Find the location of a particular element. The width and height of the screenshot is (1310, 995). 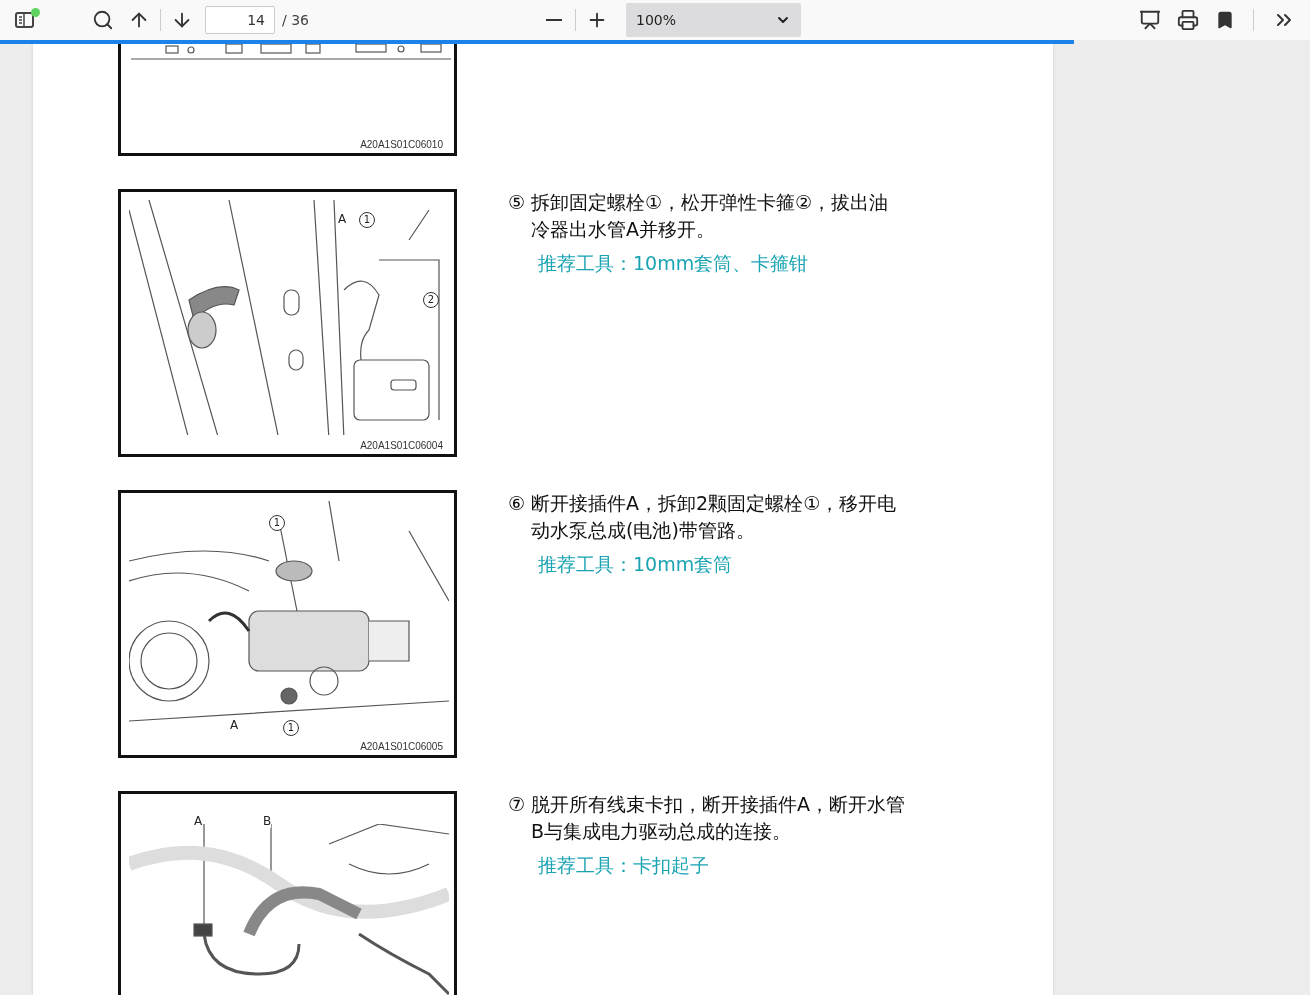

printer-icon is located at coordinates (1188, 20).